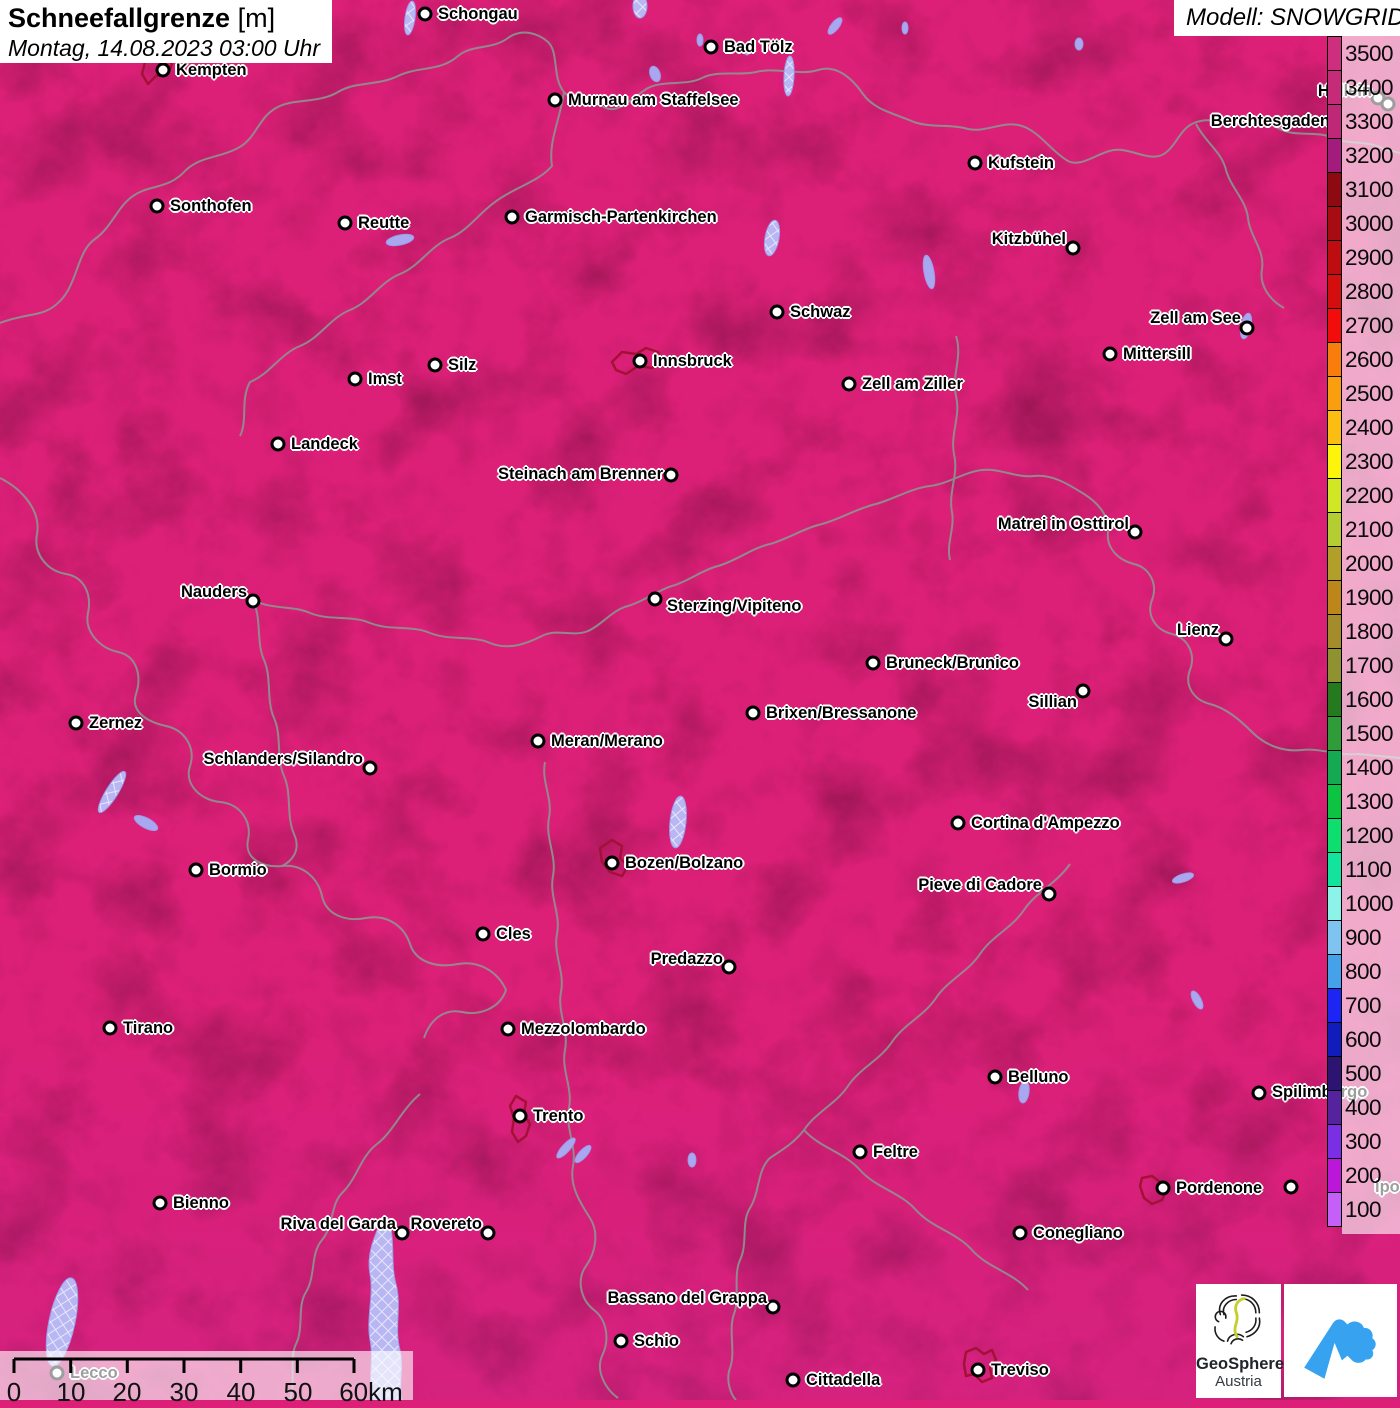  Describe the element at coordinates (1369, 665) in the screenshot. I see `legend-tick-label: 1700` at that location.